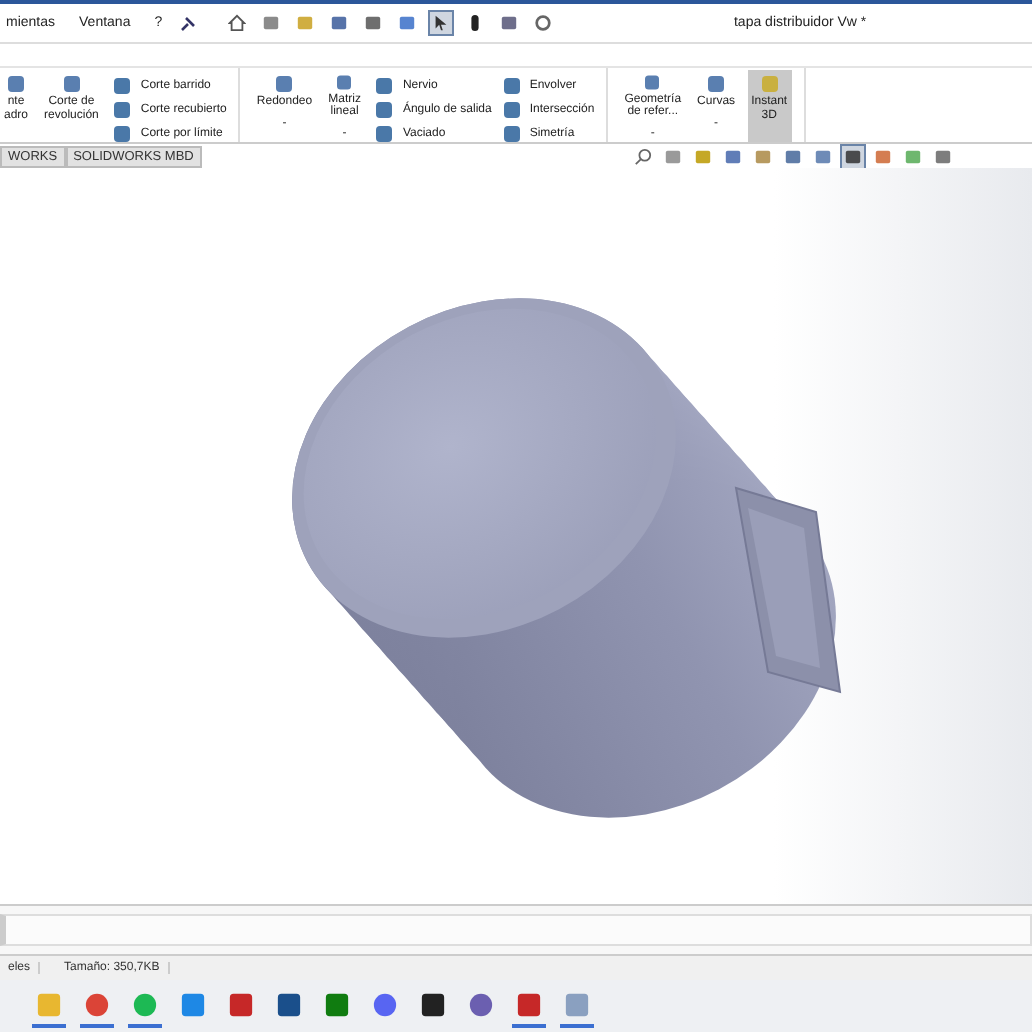 The image size is (1032, 1032). I want to click on pointer-icon, so click(441, 23).